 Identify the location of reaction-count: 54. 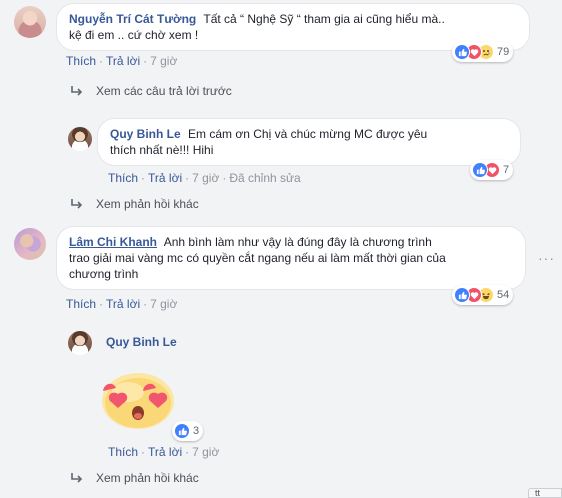
(503, 295).